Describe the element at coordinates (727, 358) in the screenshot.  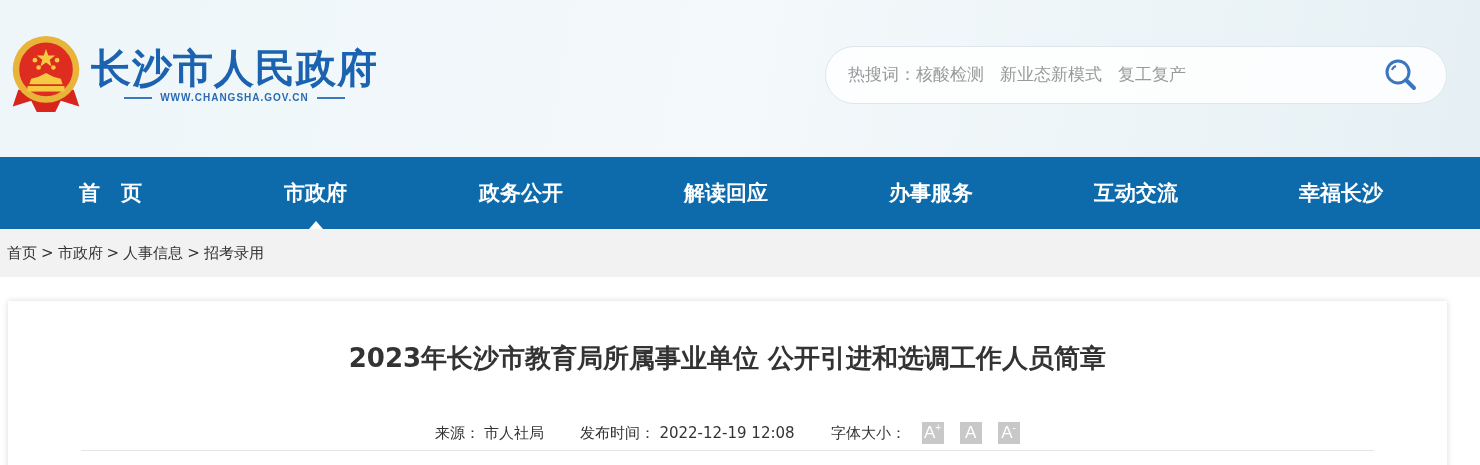
I see `article-title: 2023年长沙市教育局所属事业单位 公开引进和选调工作人员简章` at that location.